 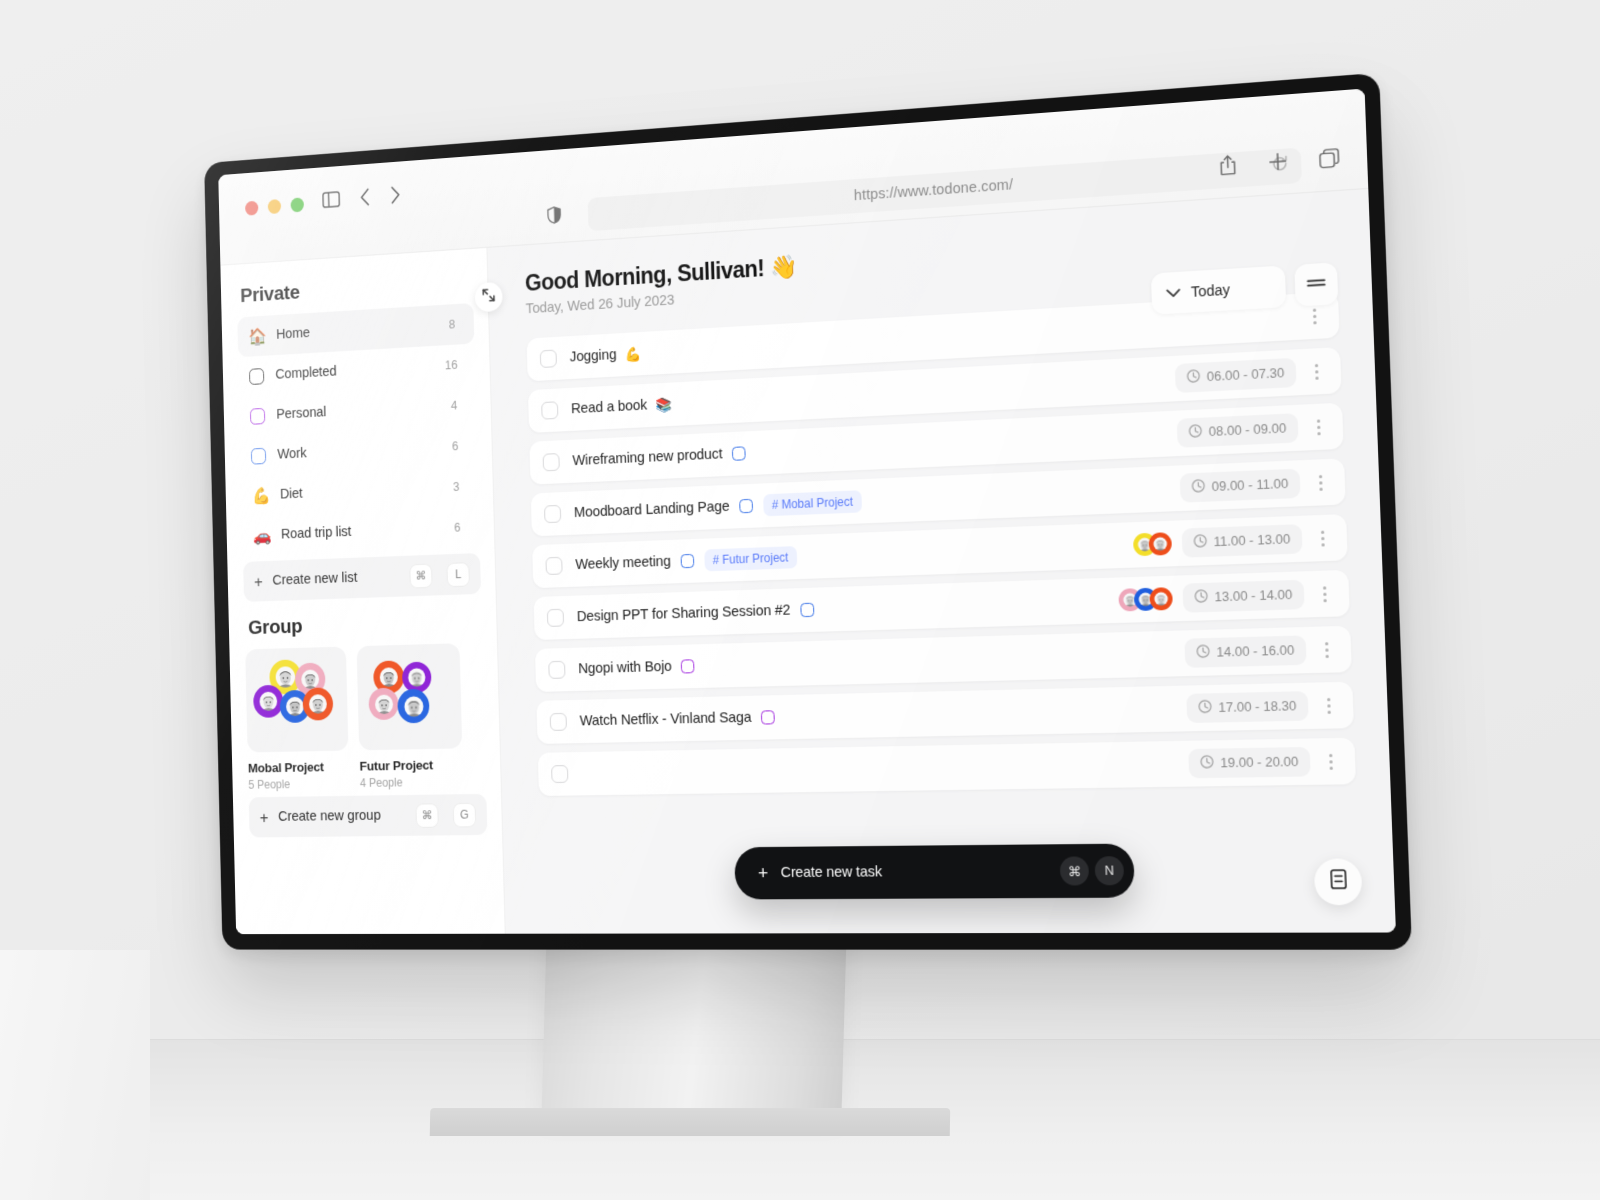 What do you see at coordinates (1316, 284) in the screenshot?
I see `sort-button` at bounding box center [1316, 284].